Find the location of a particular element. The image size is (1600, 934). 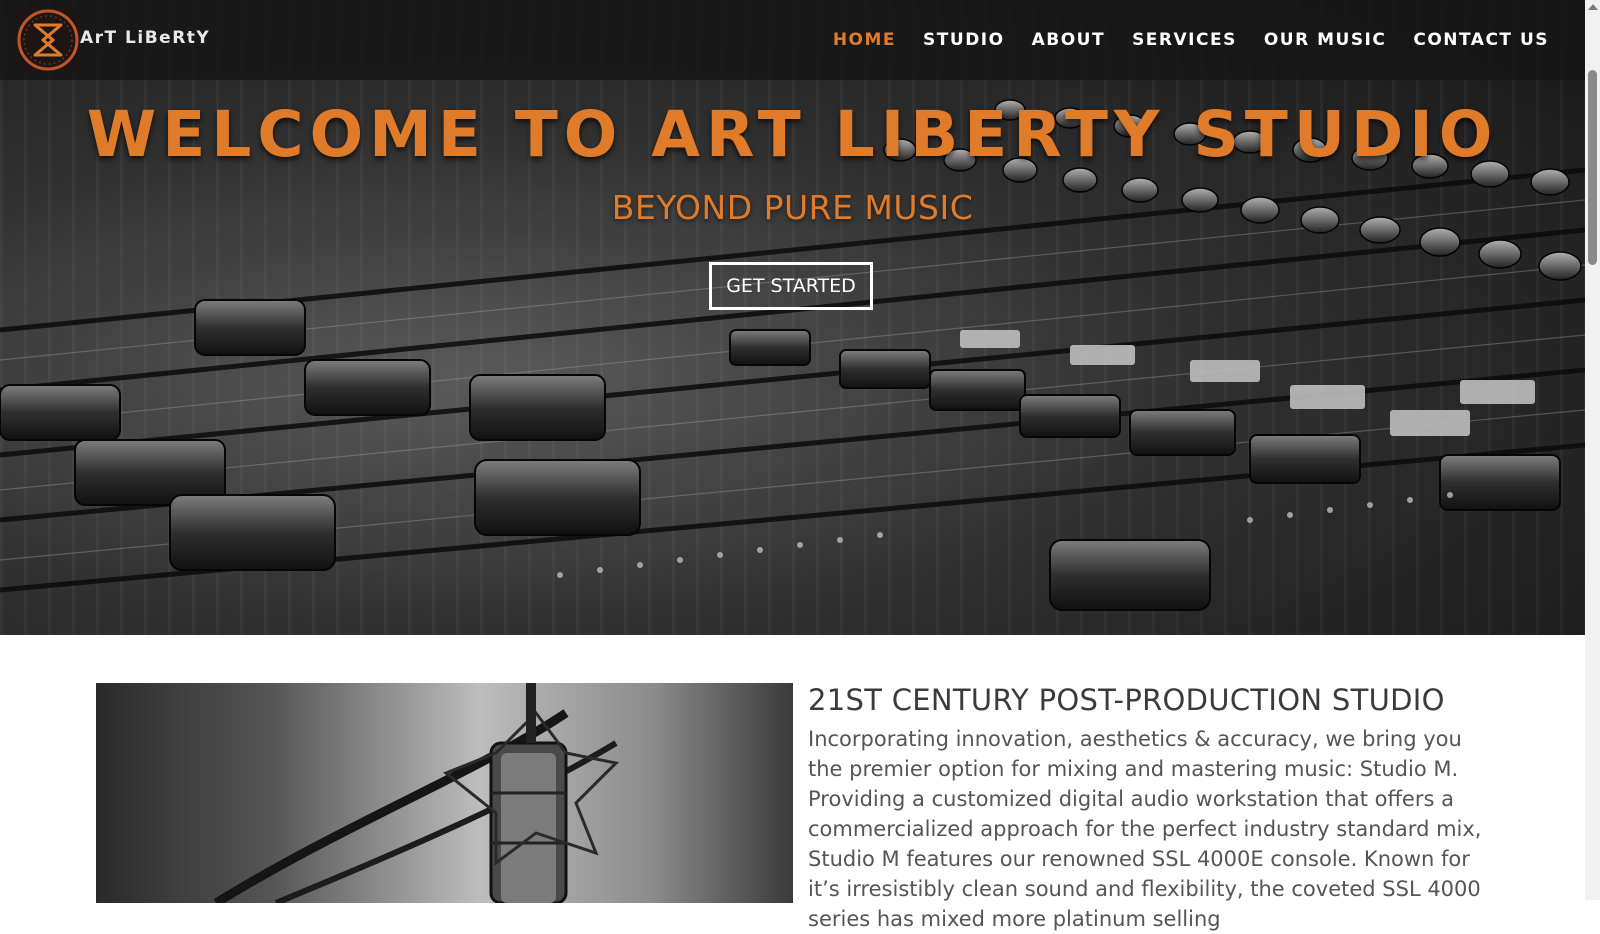

scrollbar-thumb is located at coordinates (1592, 167).